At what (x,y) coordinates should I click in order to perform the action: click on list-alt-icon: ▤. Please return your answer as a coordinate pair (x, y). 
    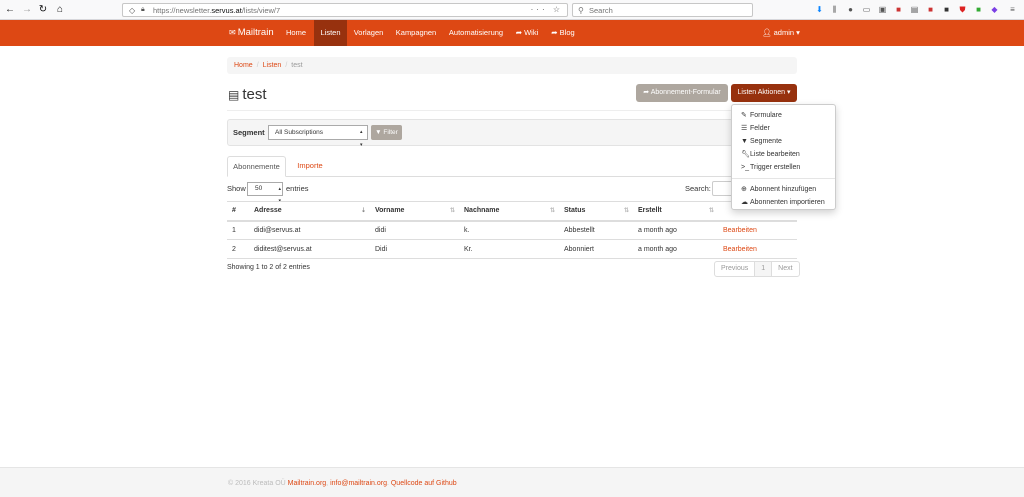
    Looking at the image, I should click on (234, 95).